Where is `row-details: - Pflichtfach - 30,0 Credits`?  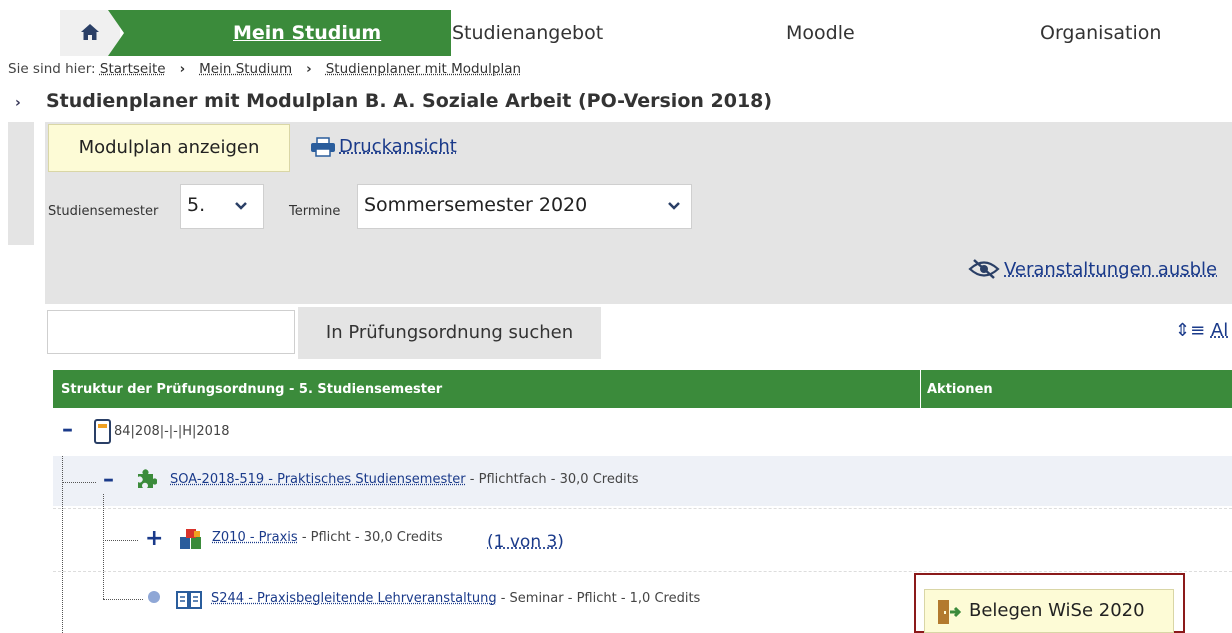
row-details: - Pflichtfach - 30,0 Credits is located at coordinates (552, 479).